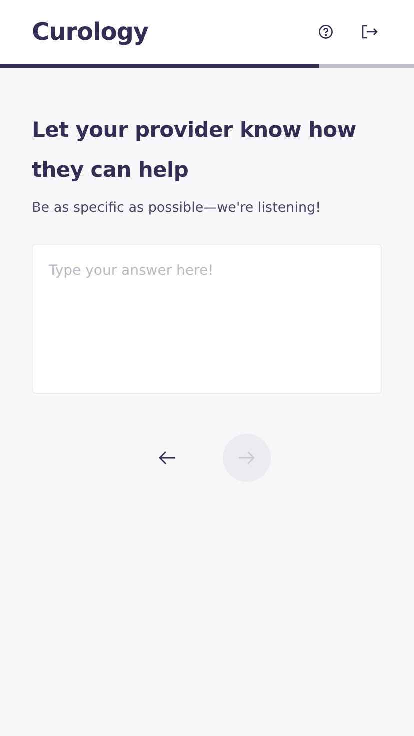 This screenshot has height=736, width=414. Describe the element at coordinates (326, 32) in the screenshot. I see `help-icon` at that location.